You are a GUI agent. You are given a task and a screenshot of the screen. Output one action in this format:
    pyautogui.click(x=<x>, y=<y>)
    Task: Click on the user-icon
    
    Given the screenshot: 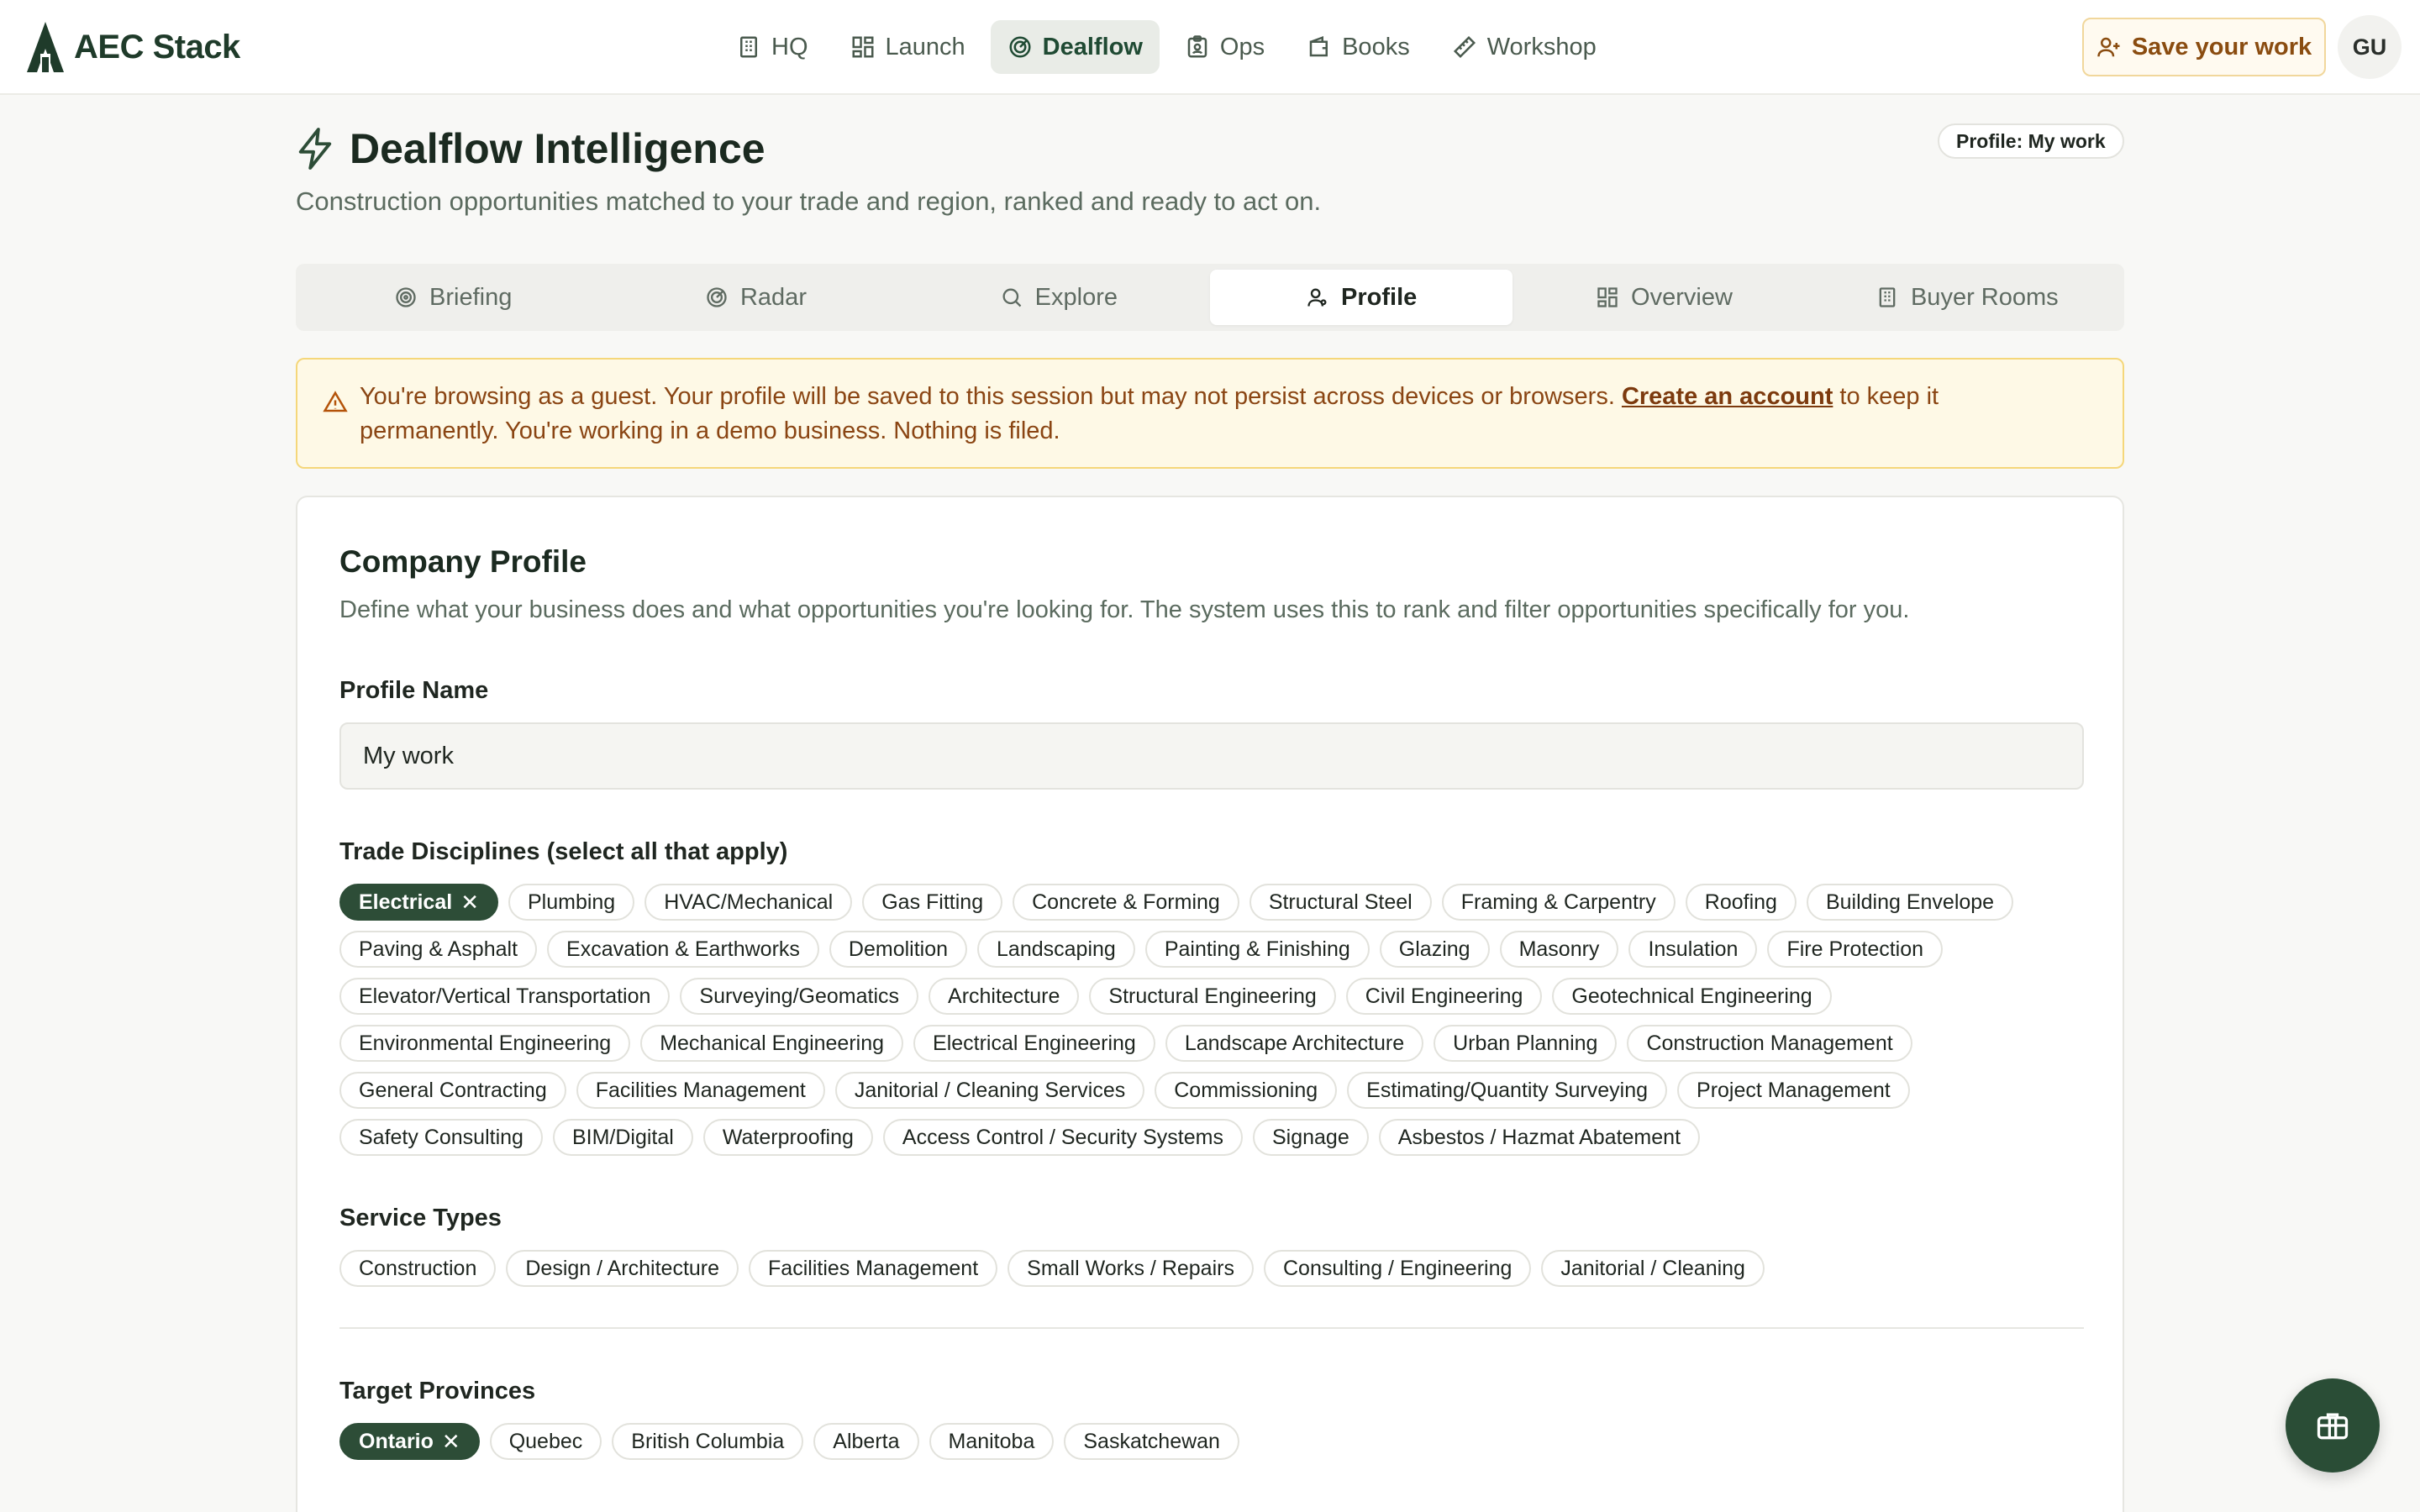 What is the action you would take?
    pyautogui.click(x=1317, y=297)
    